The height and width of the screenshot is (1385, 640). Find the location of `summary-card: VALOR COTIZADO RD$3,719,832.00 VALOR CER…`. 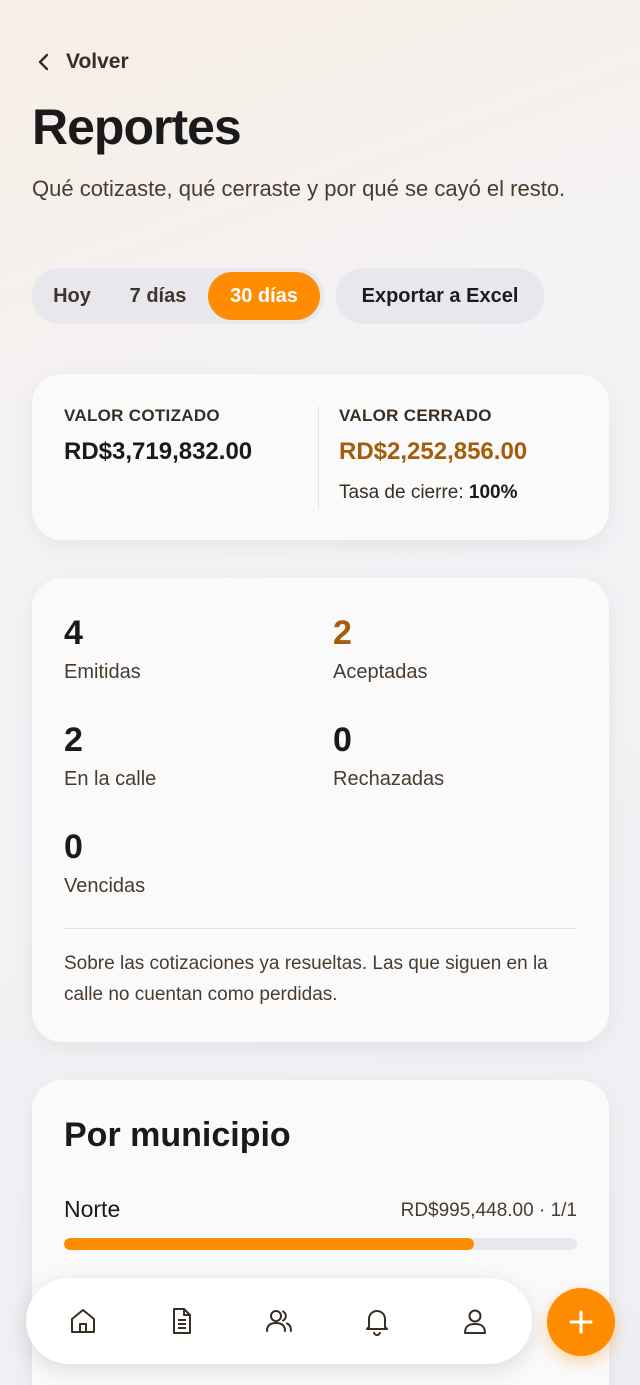

summary-card: VALOR COTIZADO RD$3,719,832.00 VALOR CER… is located at coordinates (320, 457).